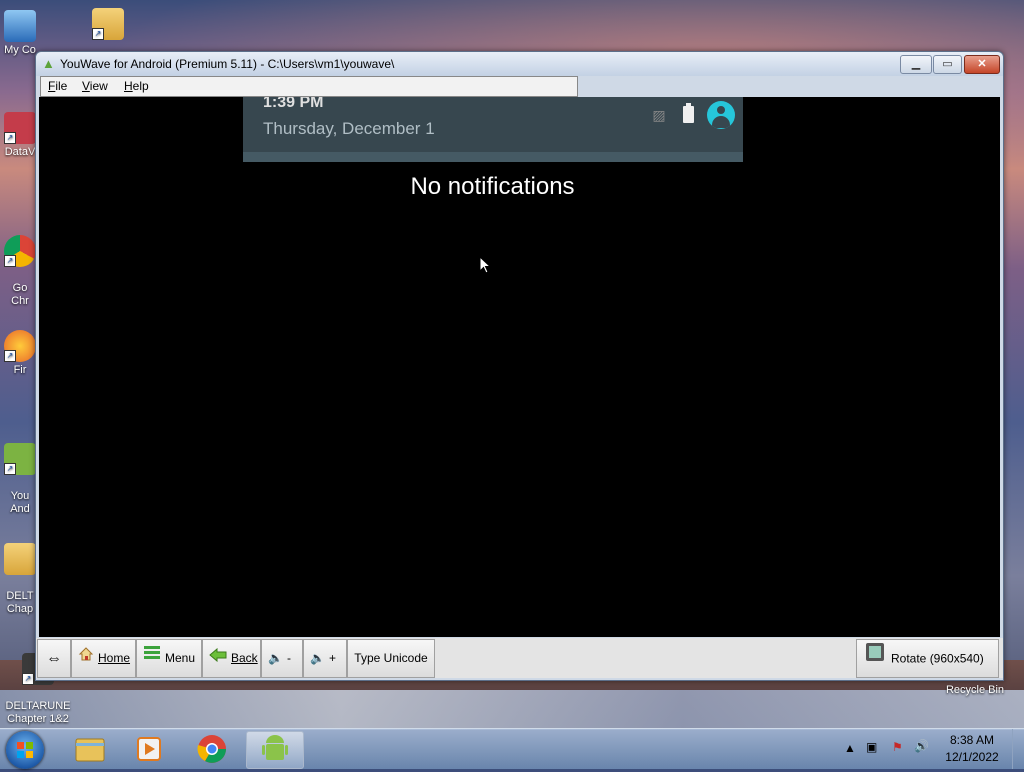  Describe the element at coordinates (57, 86) in the screenshot. I see `menu-file: File` at that location.